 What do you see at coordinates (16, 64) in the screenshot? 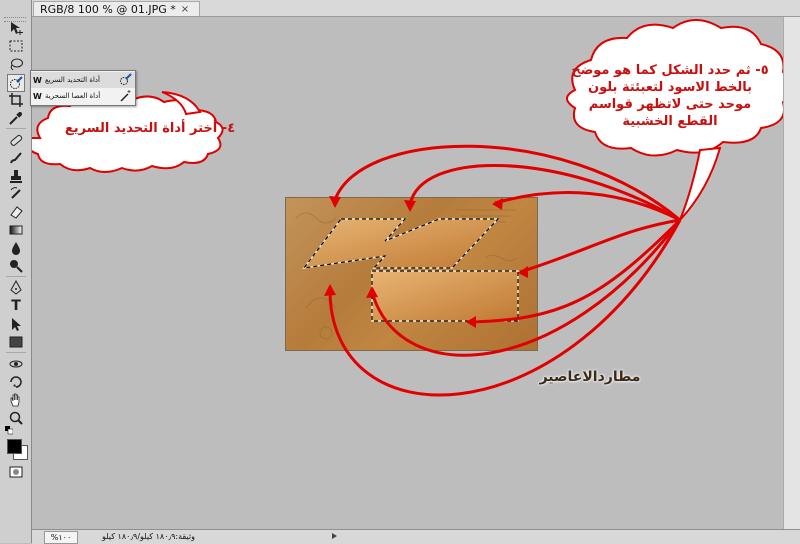
I see `lasso-icon` at bounding box center [16, 64].